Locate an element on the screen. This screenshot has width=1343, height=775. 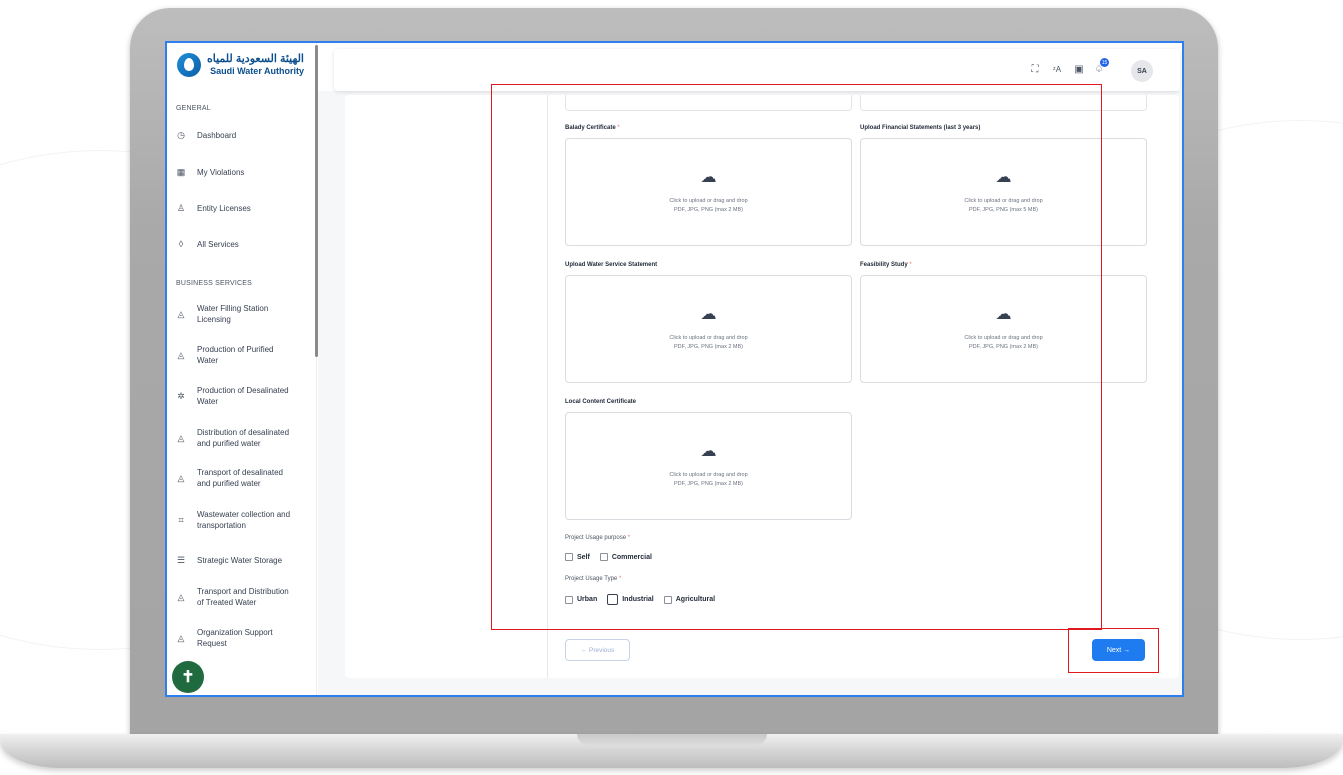
laptop-notch is located at coordinates (672, 739).